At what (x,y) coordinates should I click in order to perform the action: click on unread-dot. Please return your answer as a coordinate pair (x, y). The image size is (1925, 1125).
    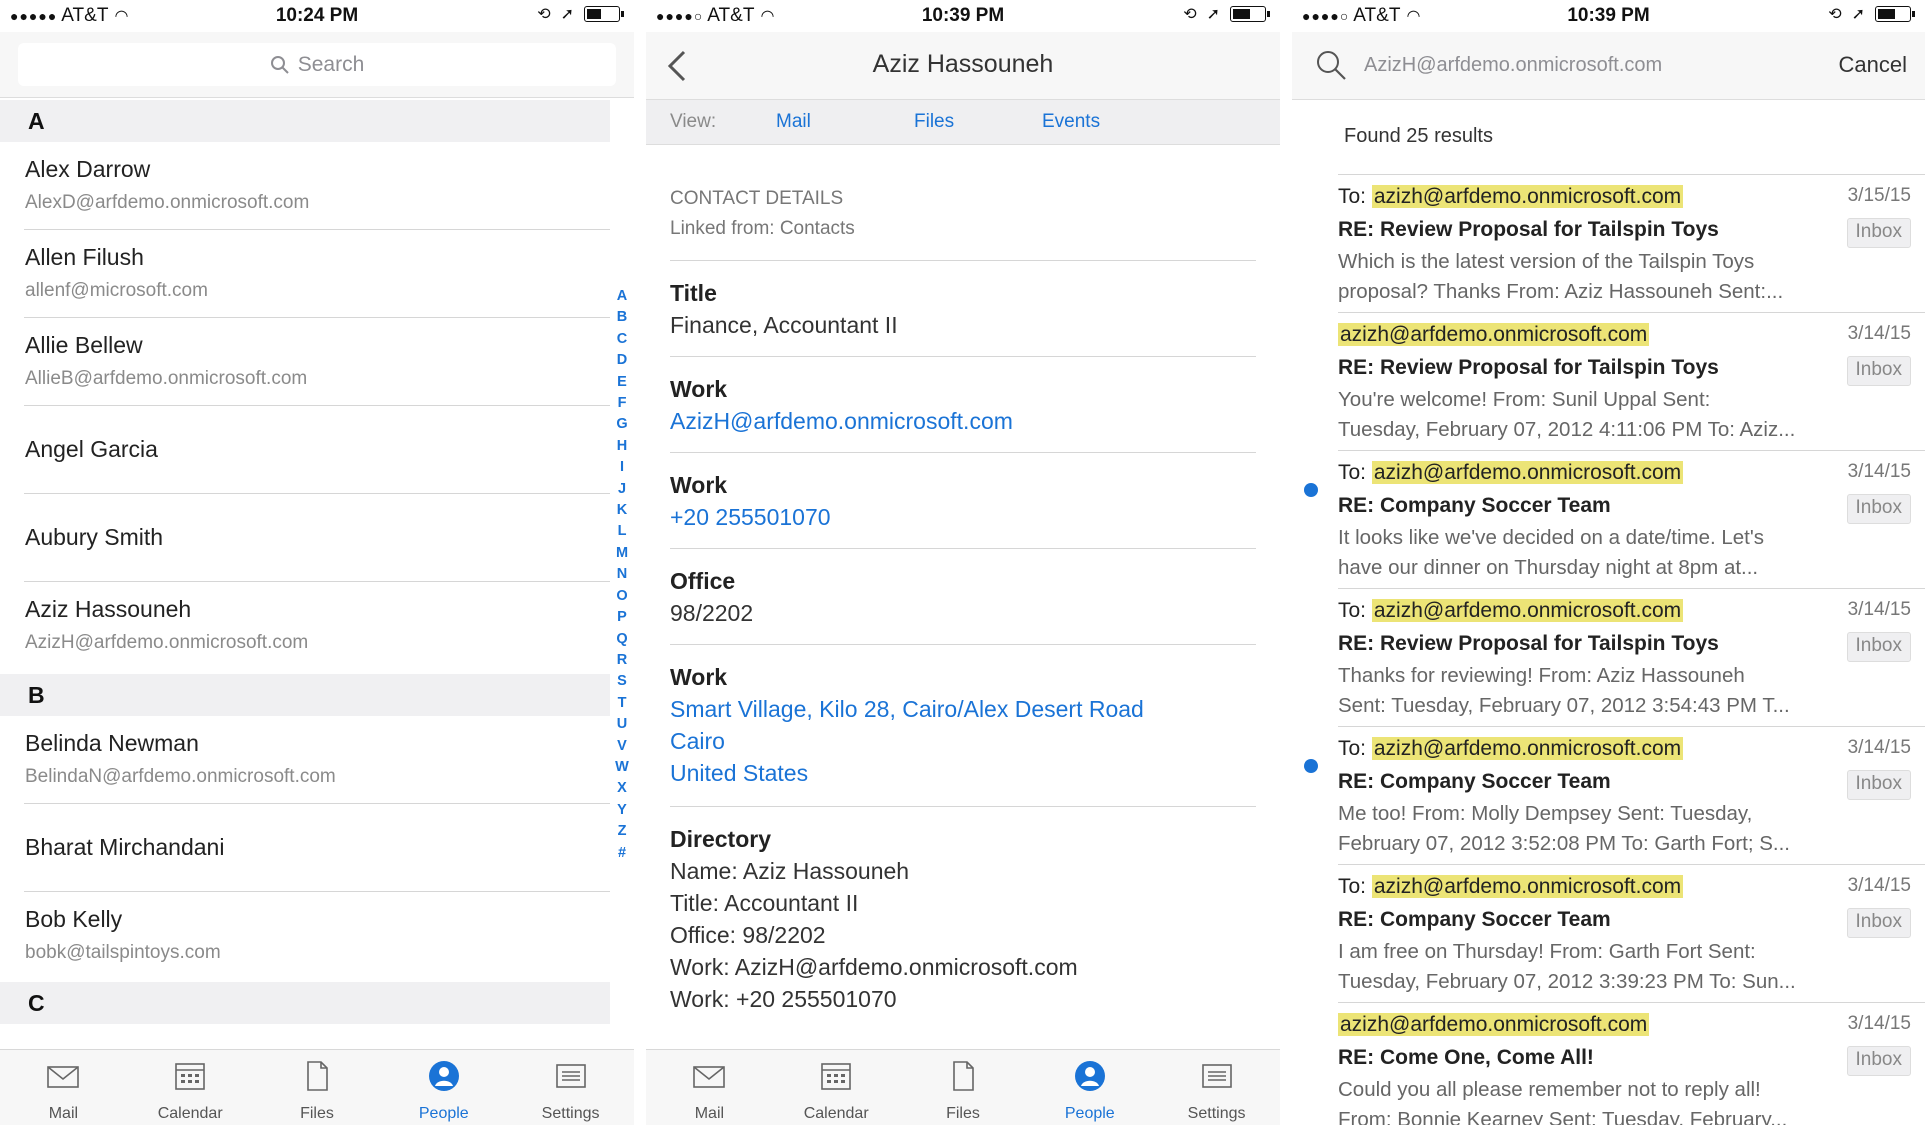
    Looking at the image, I should click on (1311, 766).